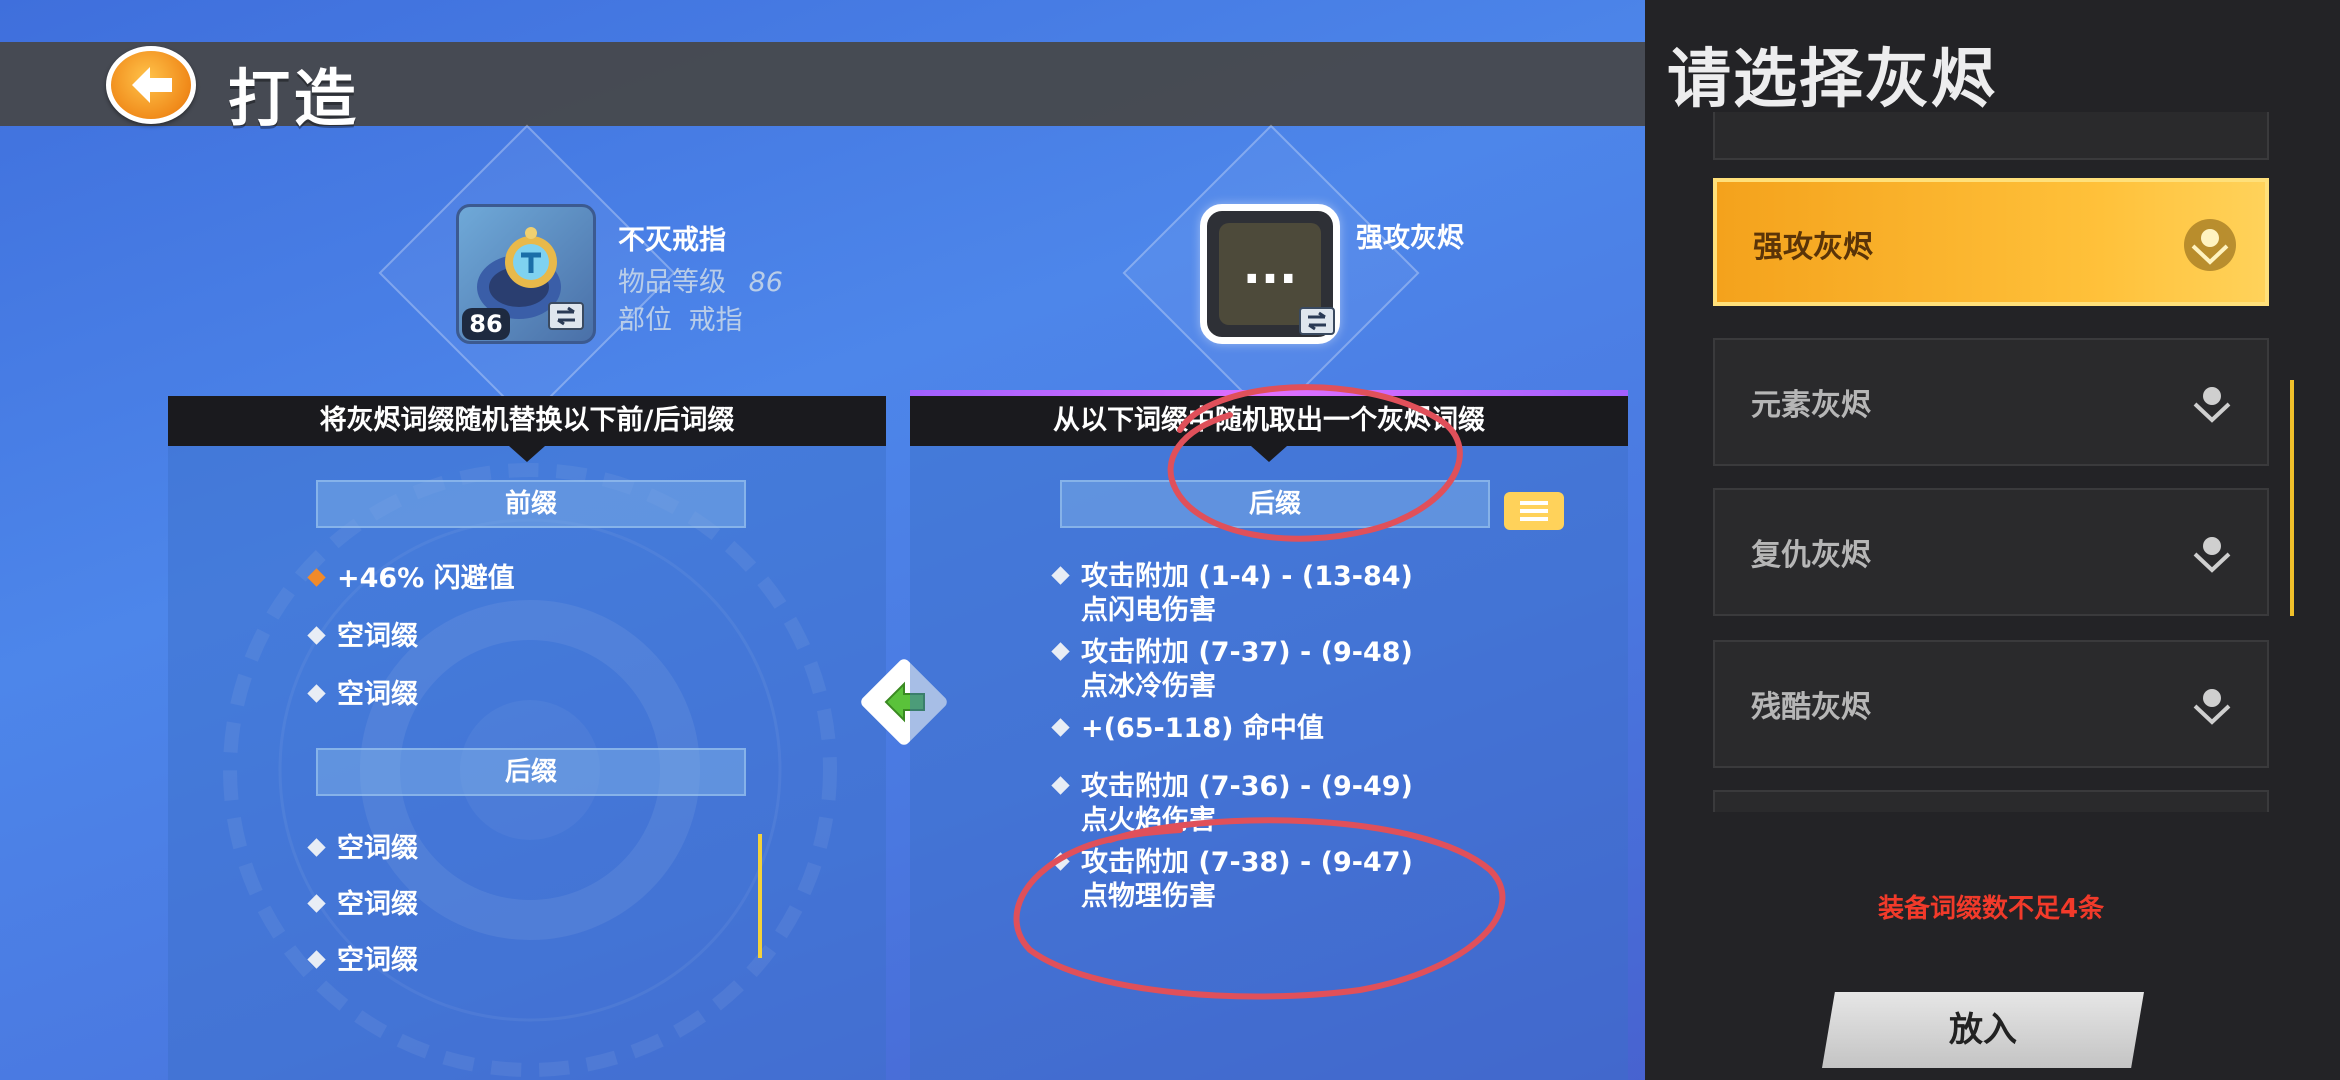 This screenshot has height=1080, width=2340. Describe the element at coordinates (645, 320) in the screenshot. I see `item-slot-label: 部位` at that location.